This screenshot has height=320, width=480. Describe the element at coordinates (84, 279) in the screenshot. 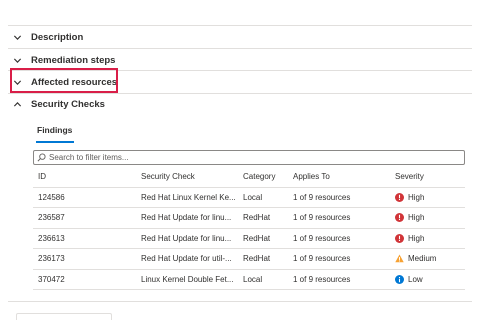

I see `cell-id: 370472` at that location.